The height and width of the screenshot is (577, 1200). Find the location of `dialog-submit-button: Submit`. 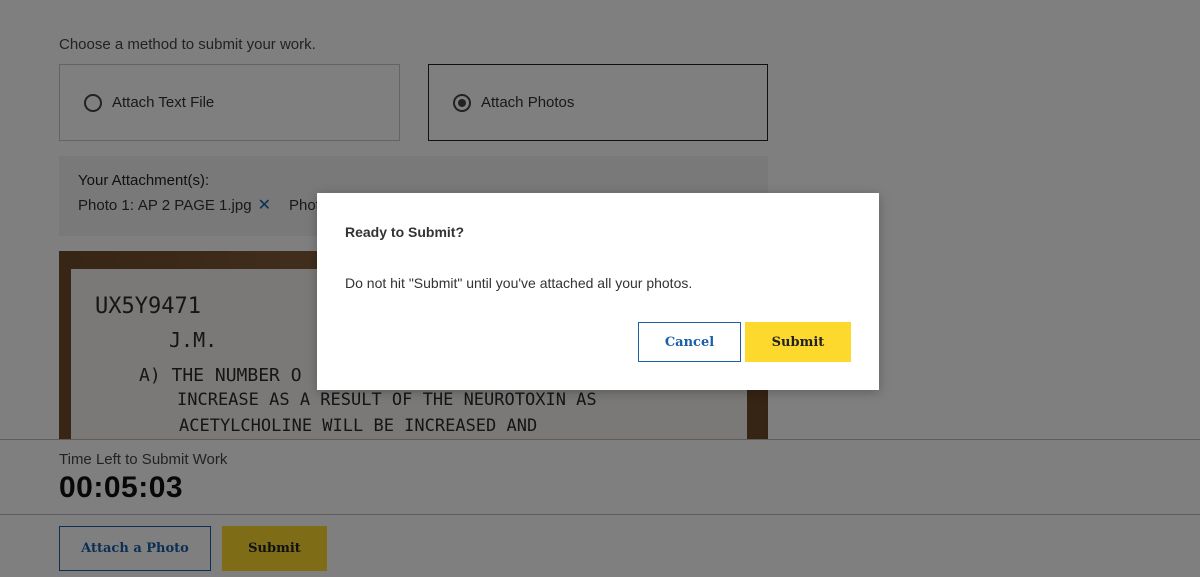

dialog-submit-button: Submit is located at coordinates (798, 342).